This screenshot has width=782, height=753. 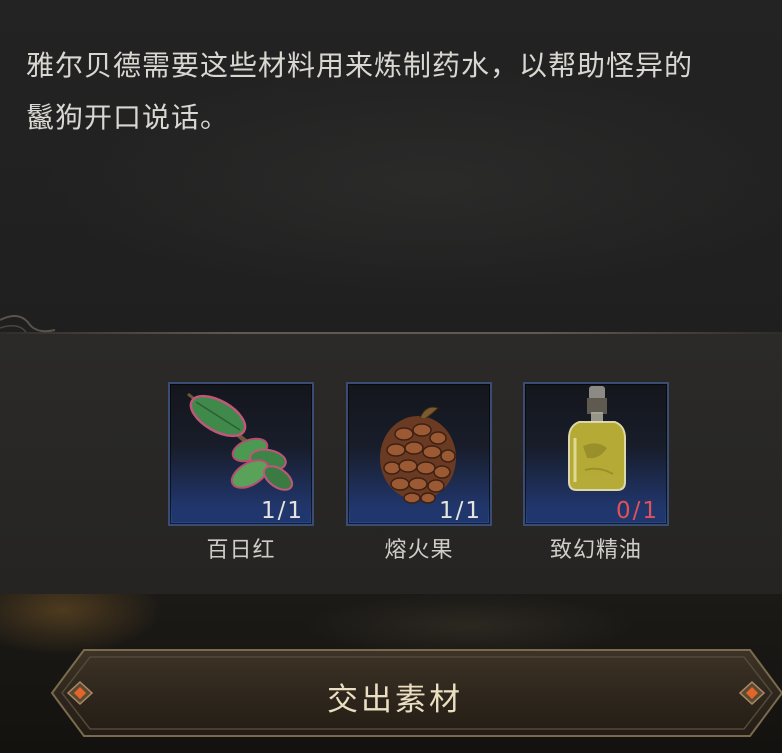 I want to click on dialog-text: 雅尔贝德需要这些材料用来炼制药水，以帮助怪异的 鬣狗开口说话。, so click(x=404, y=92).